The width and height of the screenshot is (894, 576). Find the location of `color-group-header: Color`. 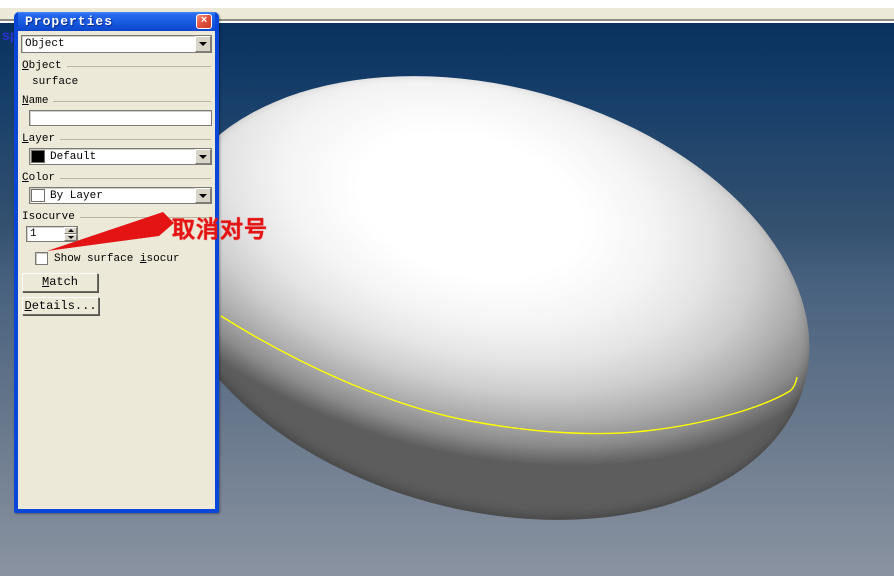

color-group-header: Color is located at coordinates (117, 178).